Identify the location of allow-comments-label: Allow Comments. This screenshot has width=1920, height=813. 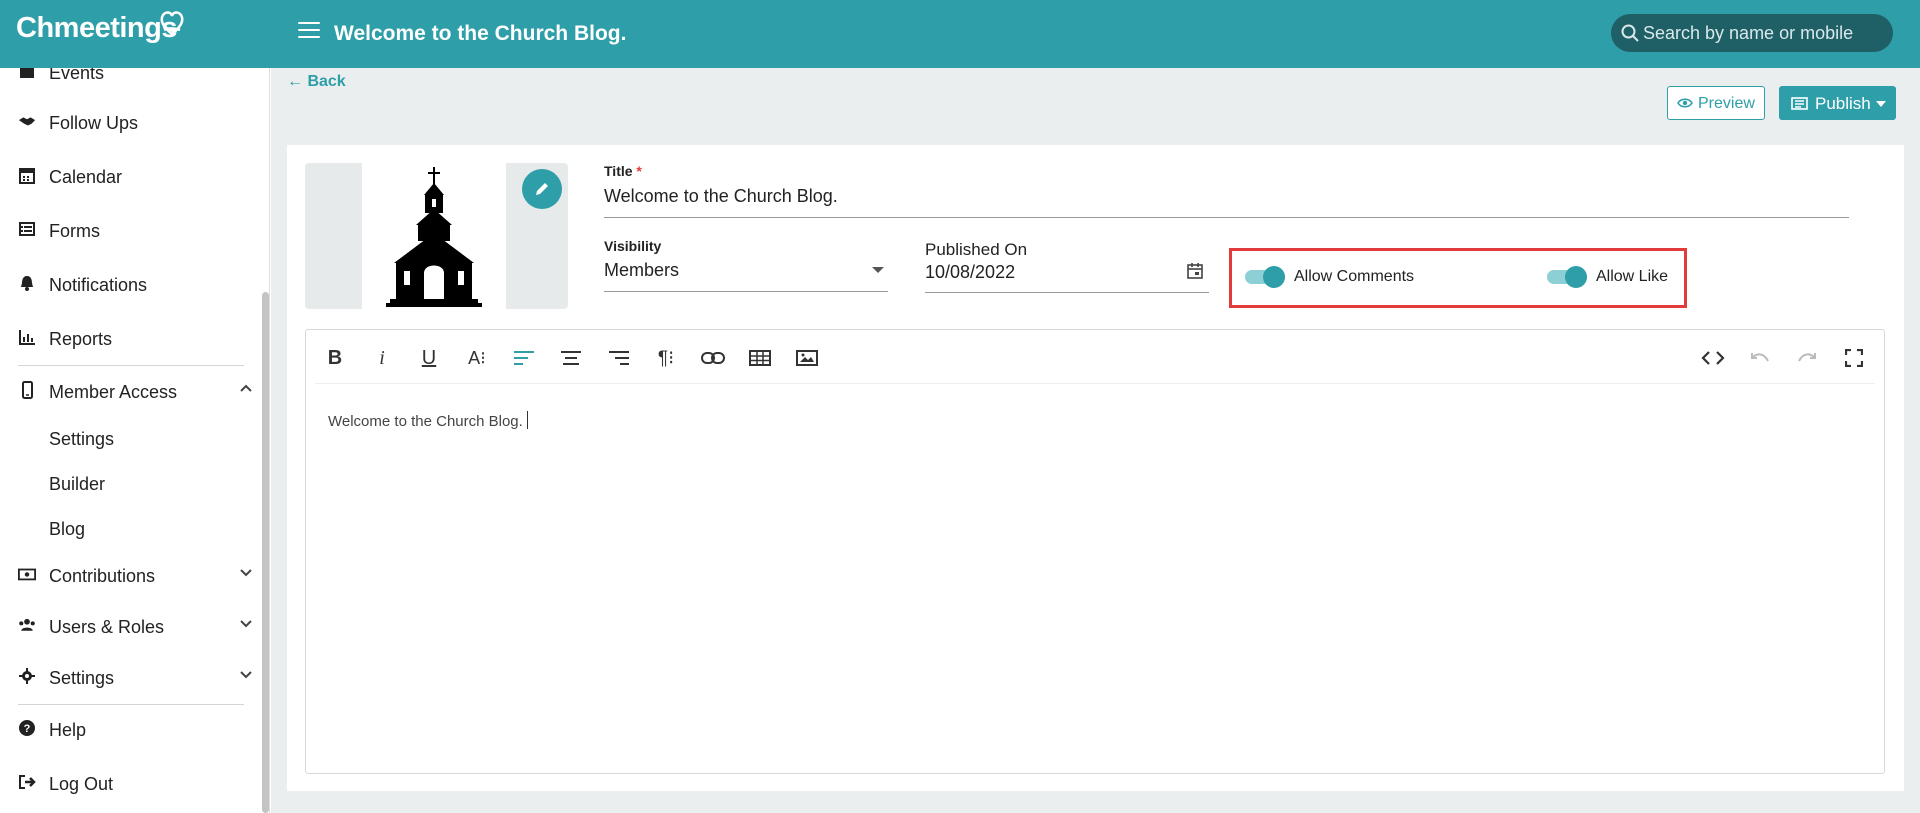
(1354, 276).